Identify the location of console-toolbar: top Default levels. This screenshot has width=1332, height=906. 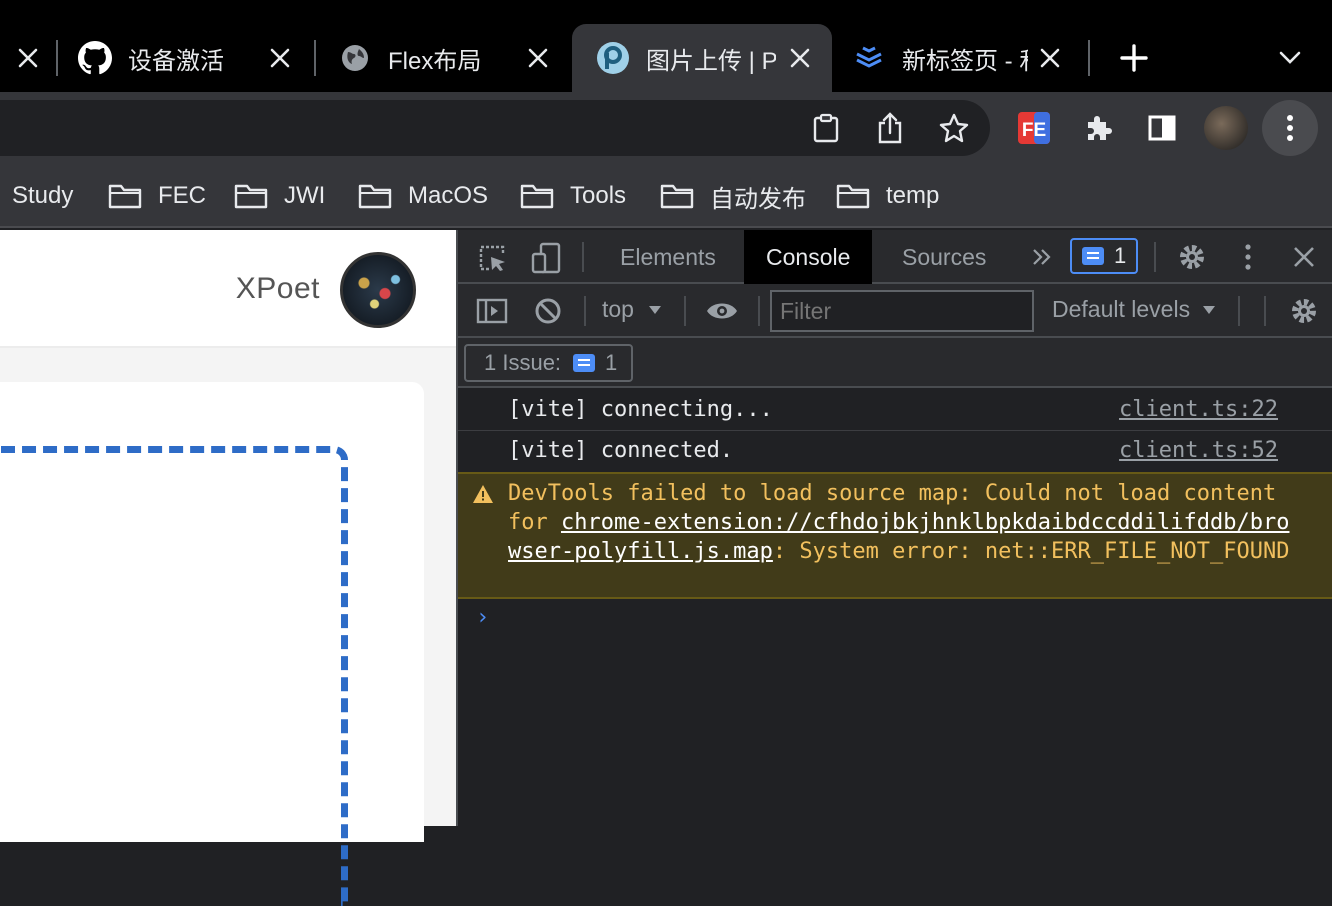
(895, 311).